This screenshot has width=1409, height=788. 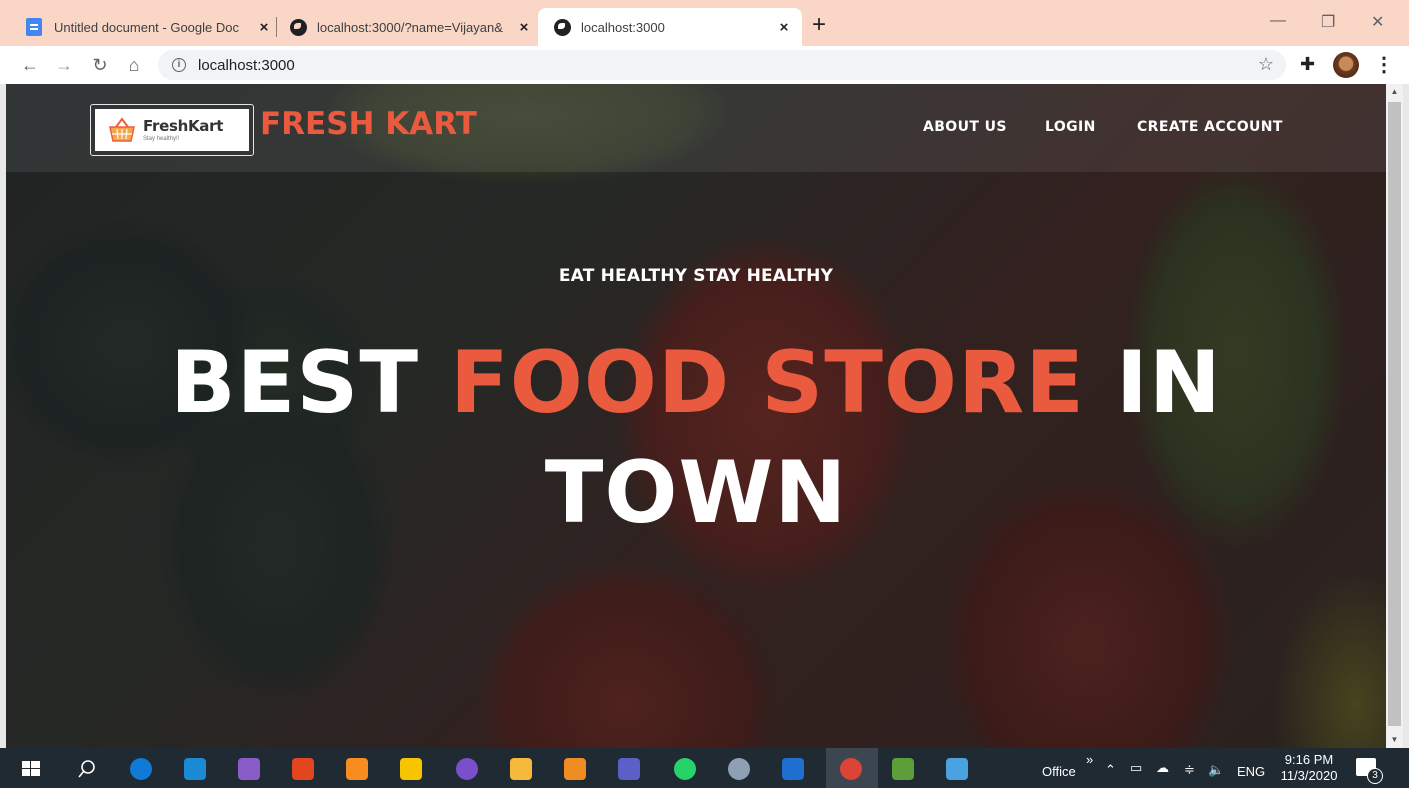 What do you see at coordinates (1309, 759) in the screenshot?
I see `clock-time: 9:16 PM` at bounding box center [1309, 759].